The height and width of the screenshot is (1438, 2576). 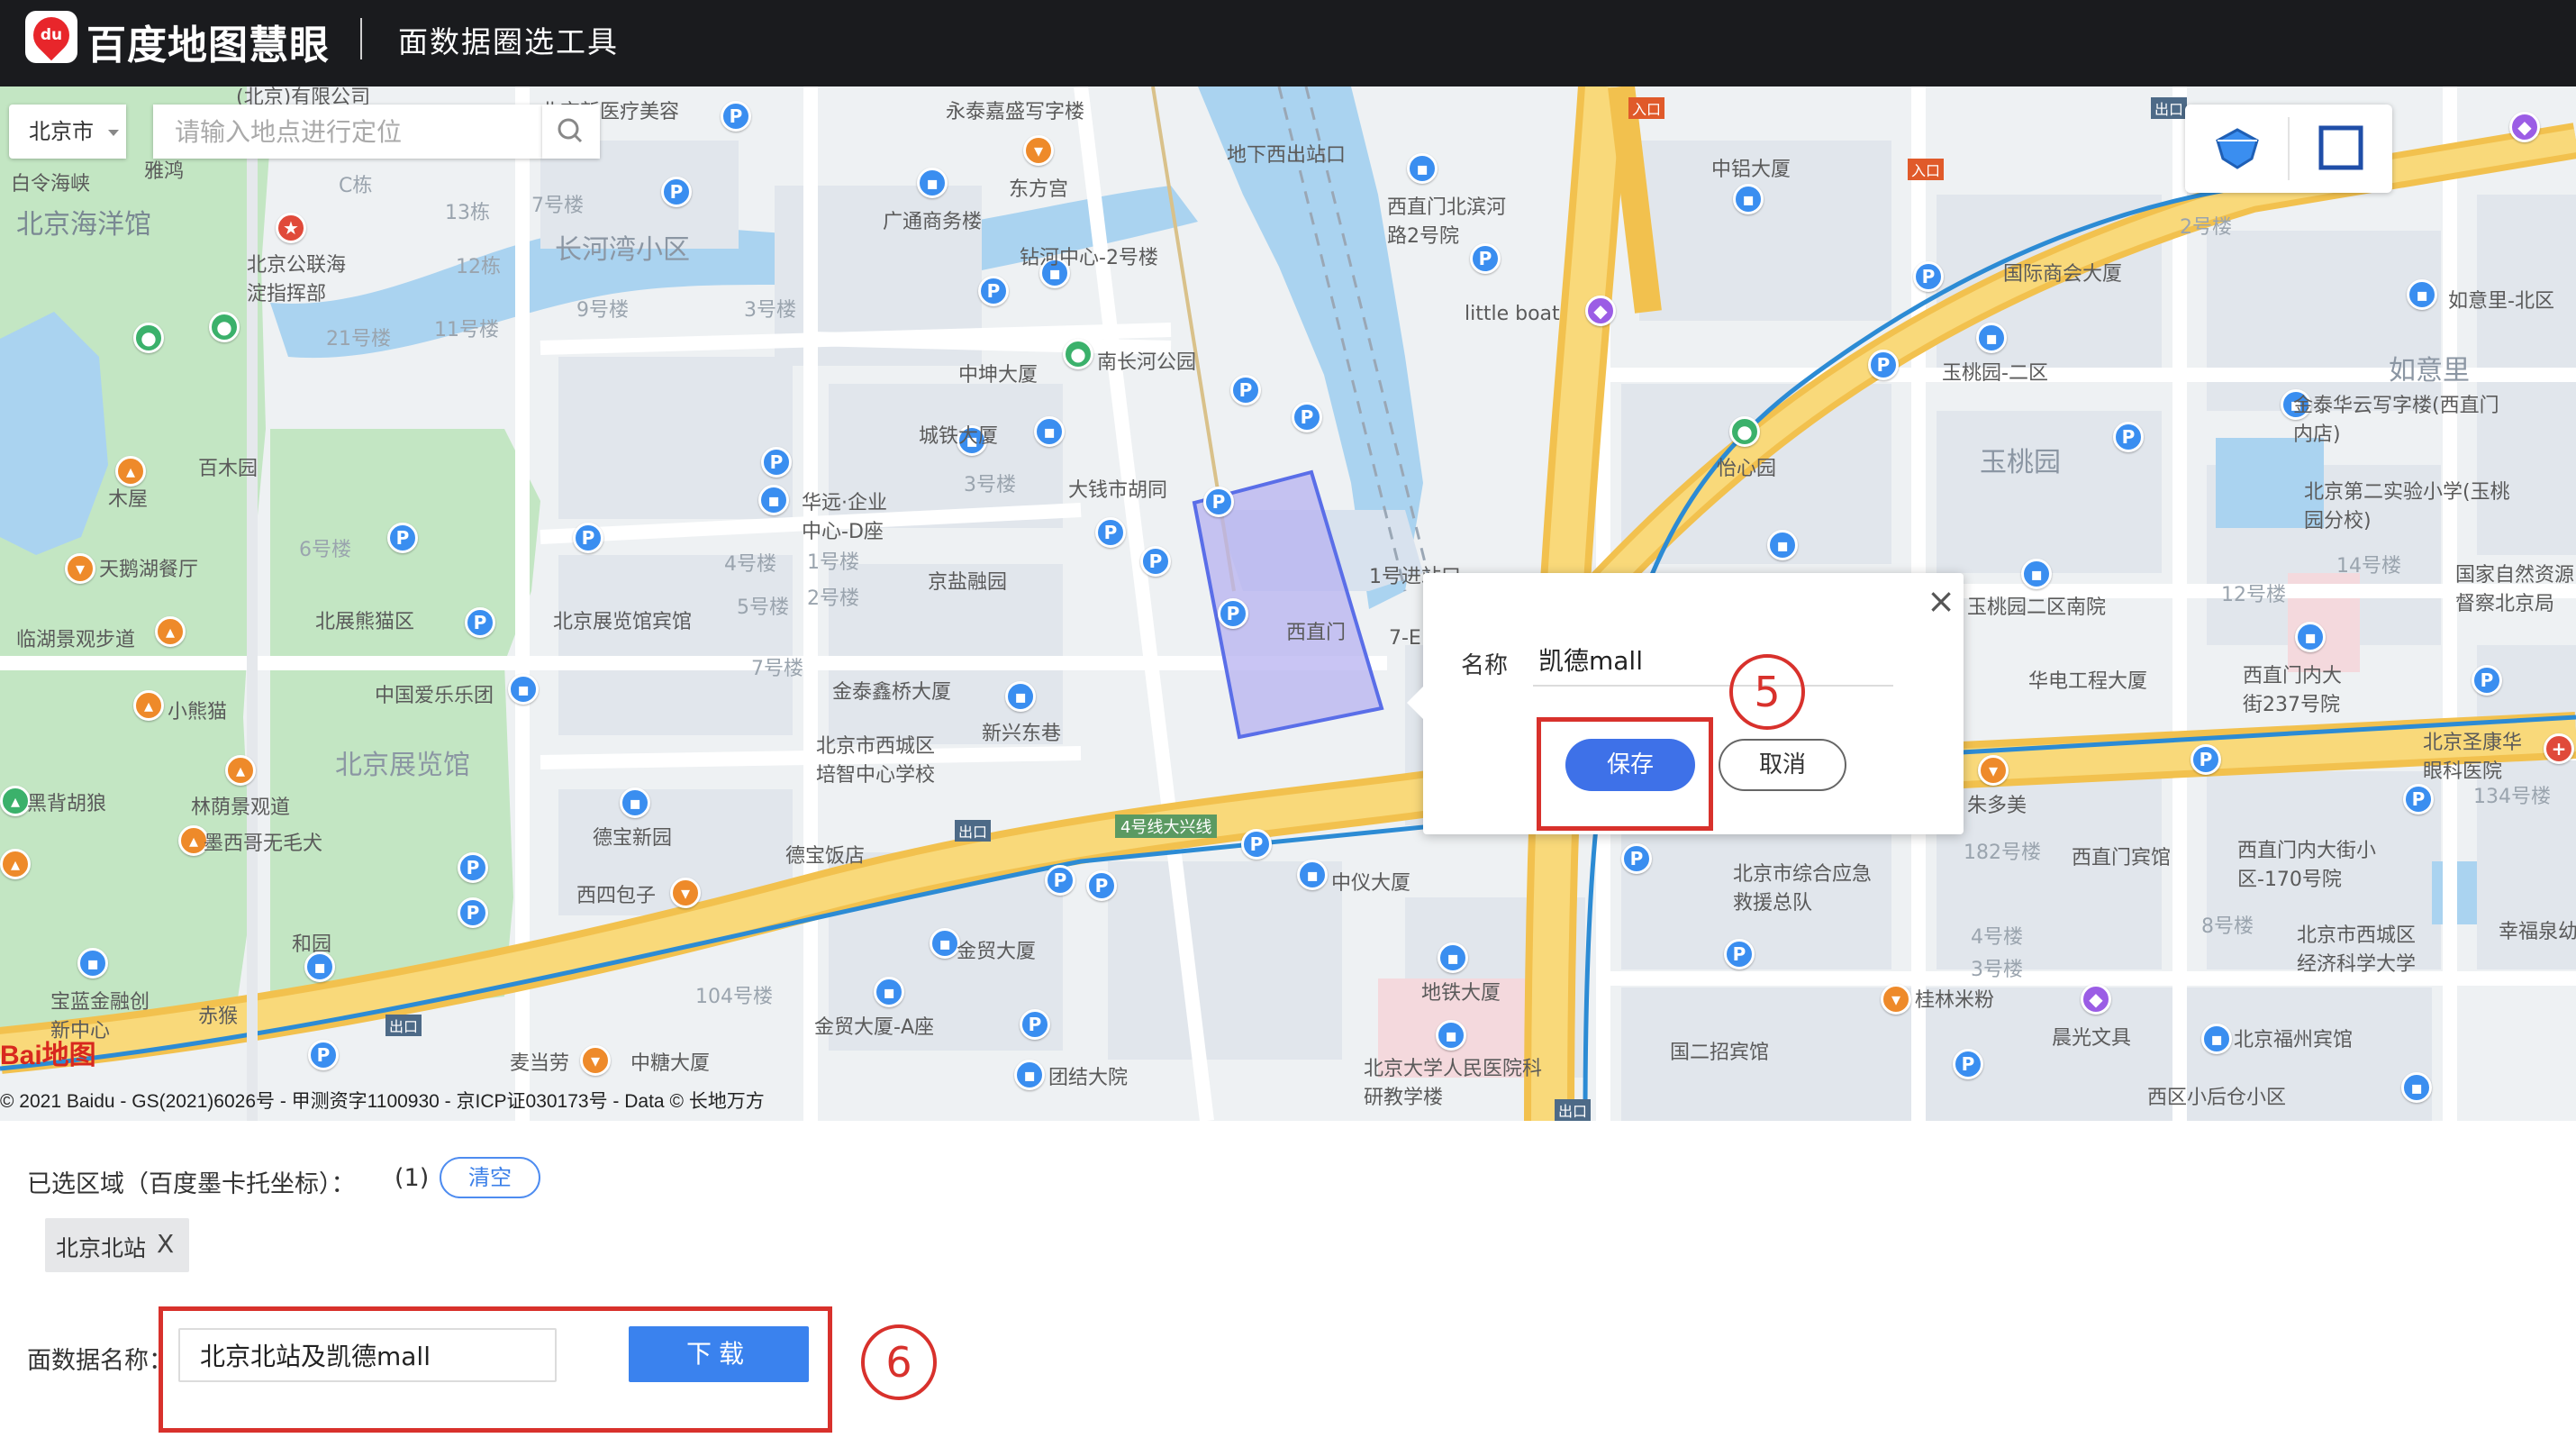 I want to click on map-label: 城铁大厦, so click(x=959, y=436).